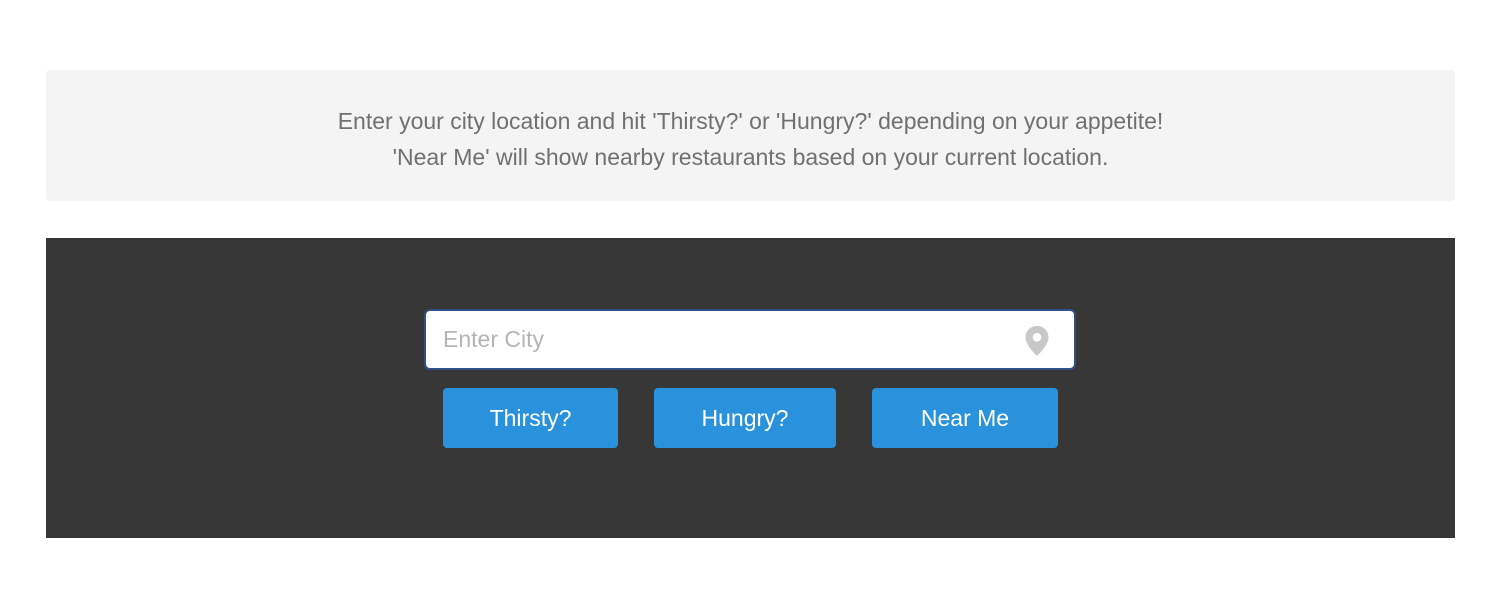  What do you see at coordinates (1037, 341) in the screenshot?
I see `map-pin-icon` at bounding box center [1037, 341].